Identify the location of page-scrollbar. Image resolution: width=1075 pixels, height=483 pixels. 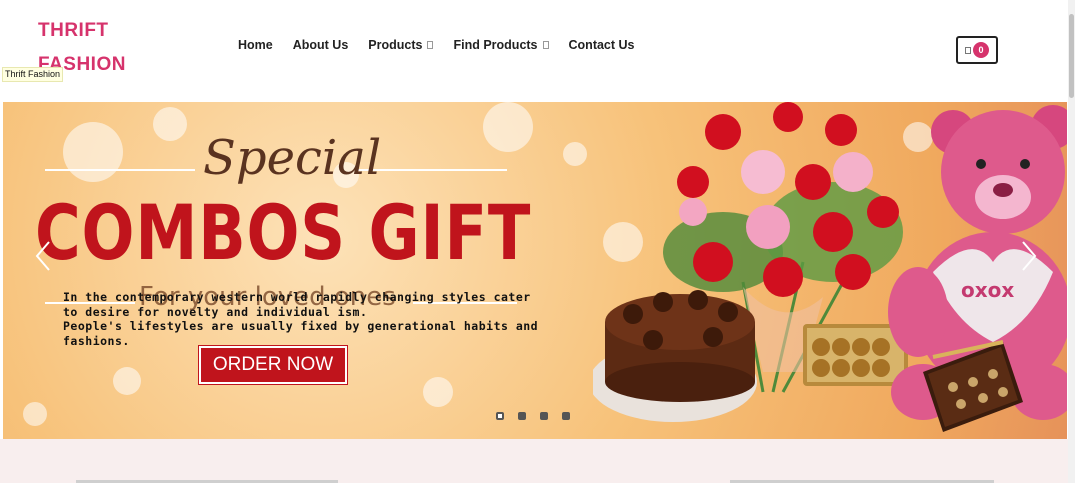
(1071, 241).